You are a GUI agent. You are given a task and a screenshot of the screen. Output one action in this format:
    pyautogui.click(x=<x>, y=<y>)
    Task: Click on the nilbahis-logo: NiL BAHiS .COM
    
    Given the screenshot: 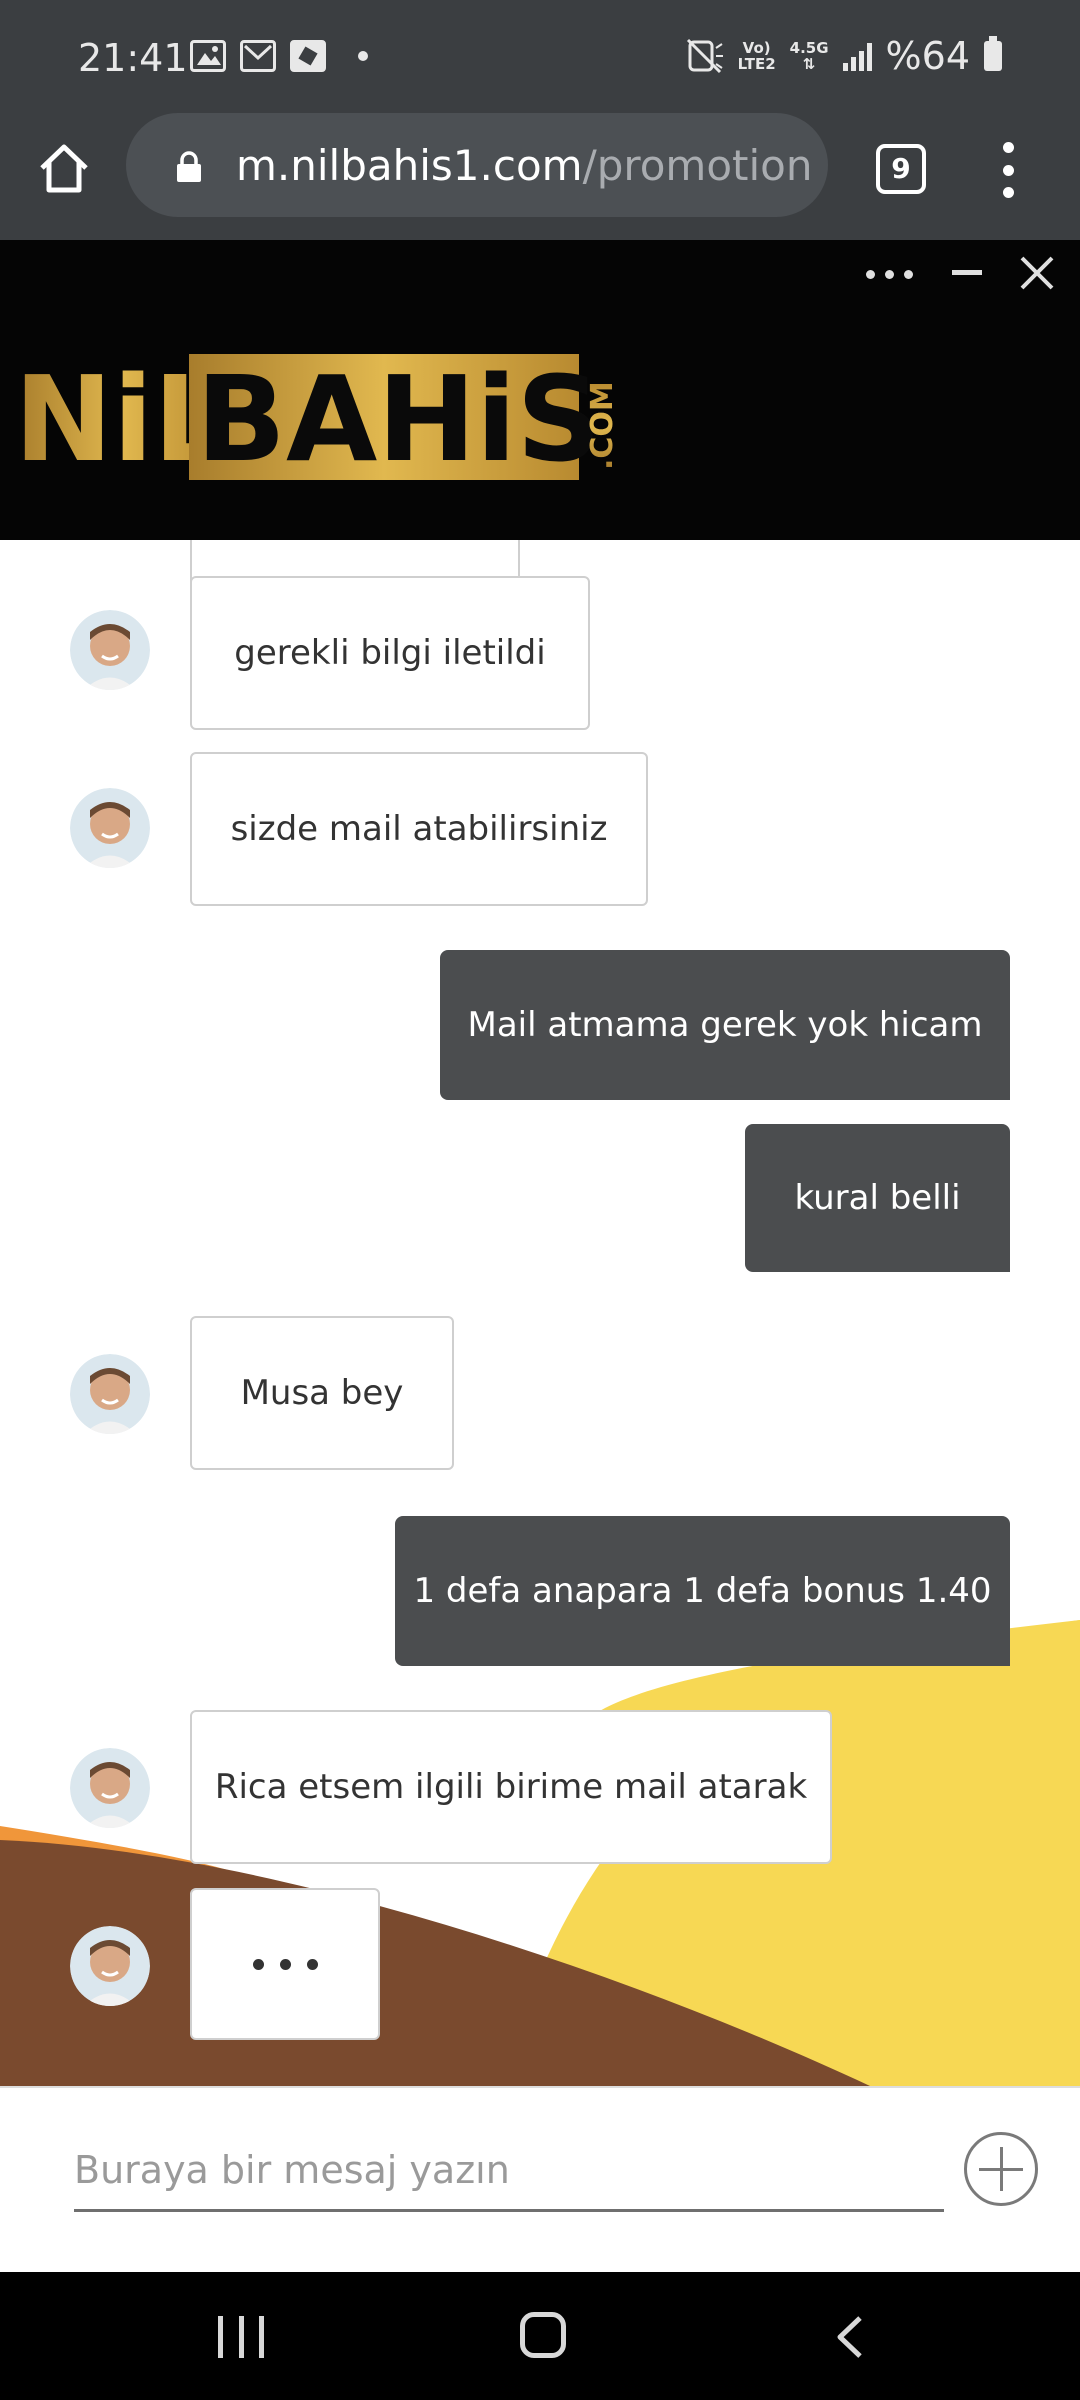 What is the action you would take?
    pyautogui.click(x=317, y=417)
    